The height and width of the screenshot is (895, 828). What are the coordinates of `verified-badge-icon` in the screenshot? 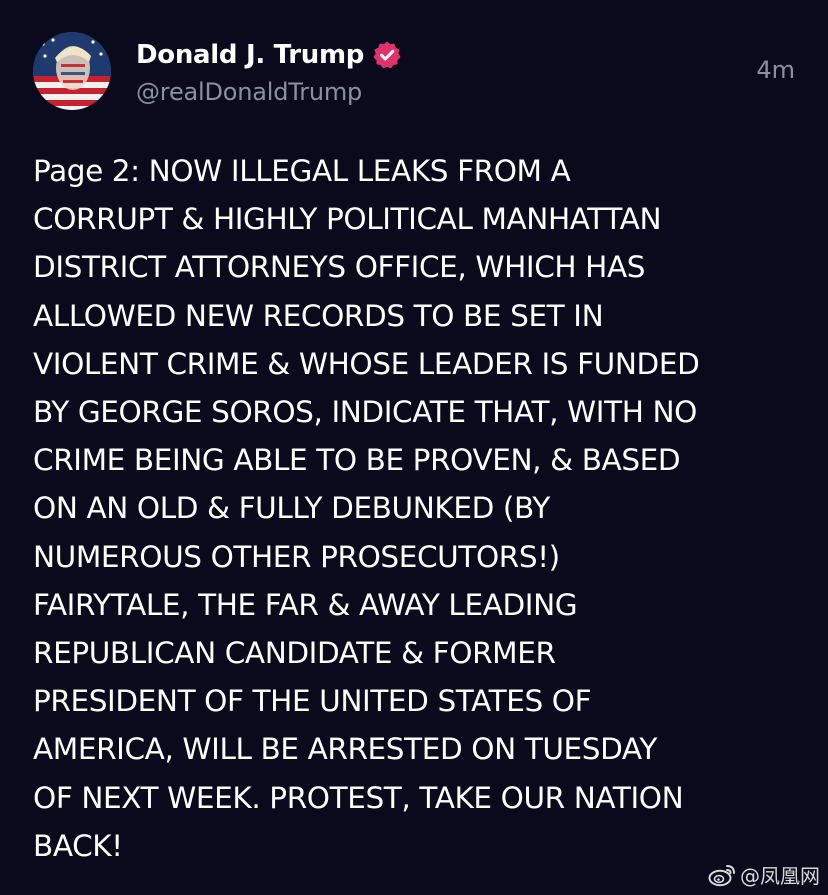 It's located at (387, 55).